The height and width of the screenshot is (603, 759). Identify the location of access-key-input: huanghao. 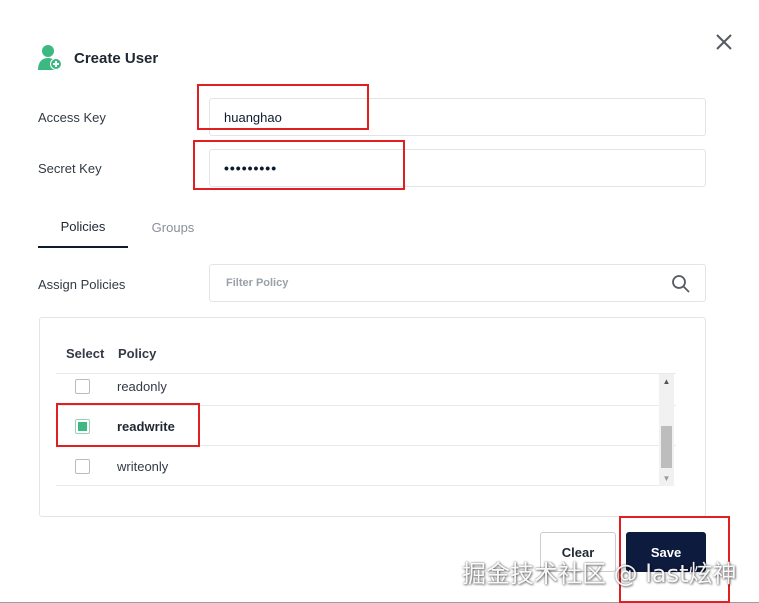
(457, 117).